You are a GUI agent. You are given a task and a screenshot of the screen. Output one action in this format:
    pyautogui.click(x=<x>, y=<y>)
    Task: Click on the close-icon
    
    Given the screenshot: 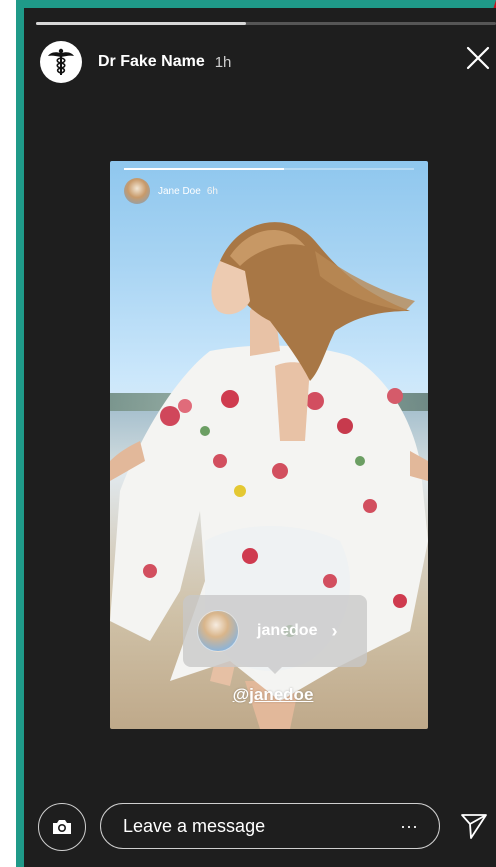 What is the action you would take?
    pyautogui.click(x=478, y=58)
    